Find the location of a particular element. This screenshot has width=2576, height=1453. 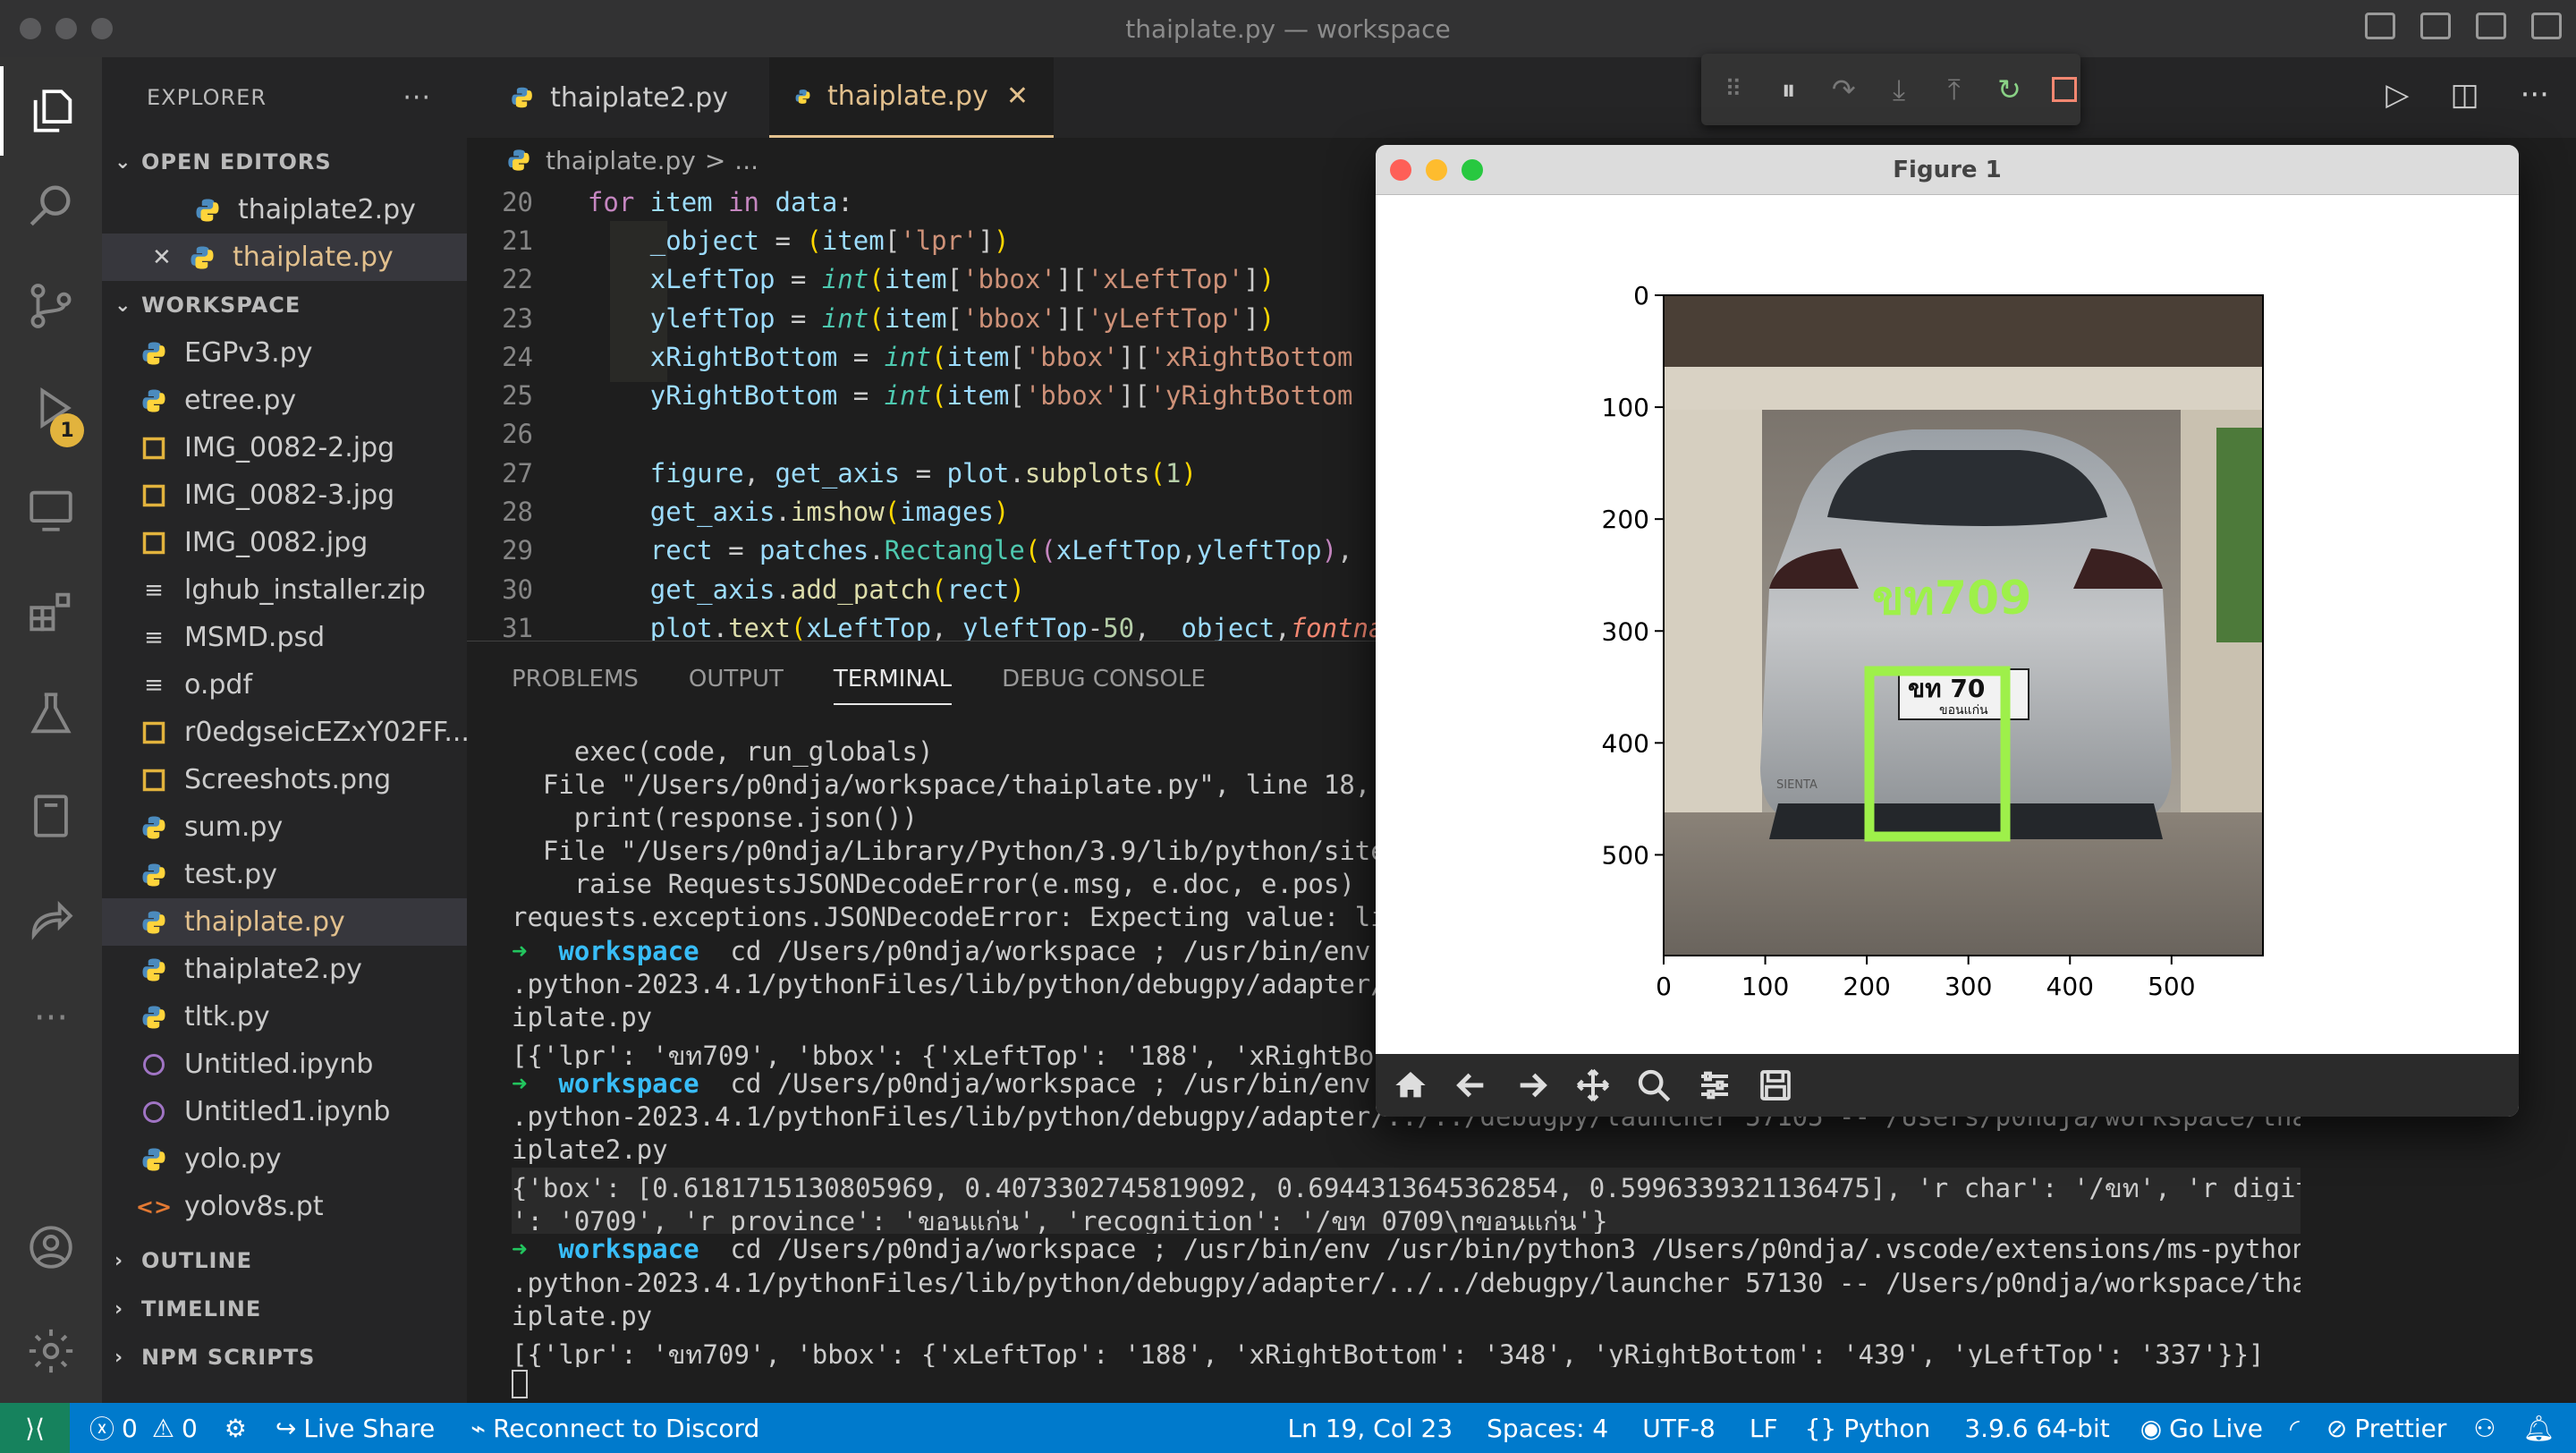

workspace-section: ⌄ WORKSPACE is located at coordinates (284, 305).